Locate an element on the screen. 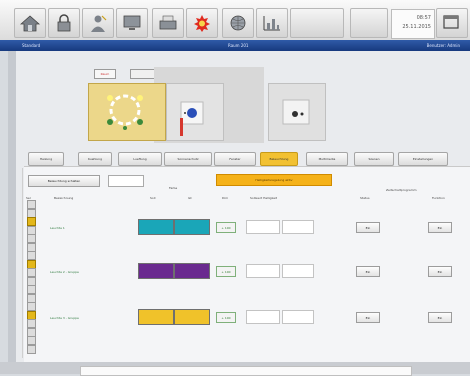  col-status: Status is located at coordinates (365, 198).